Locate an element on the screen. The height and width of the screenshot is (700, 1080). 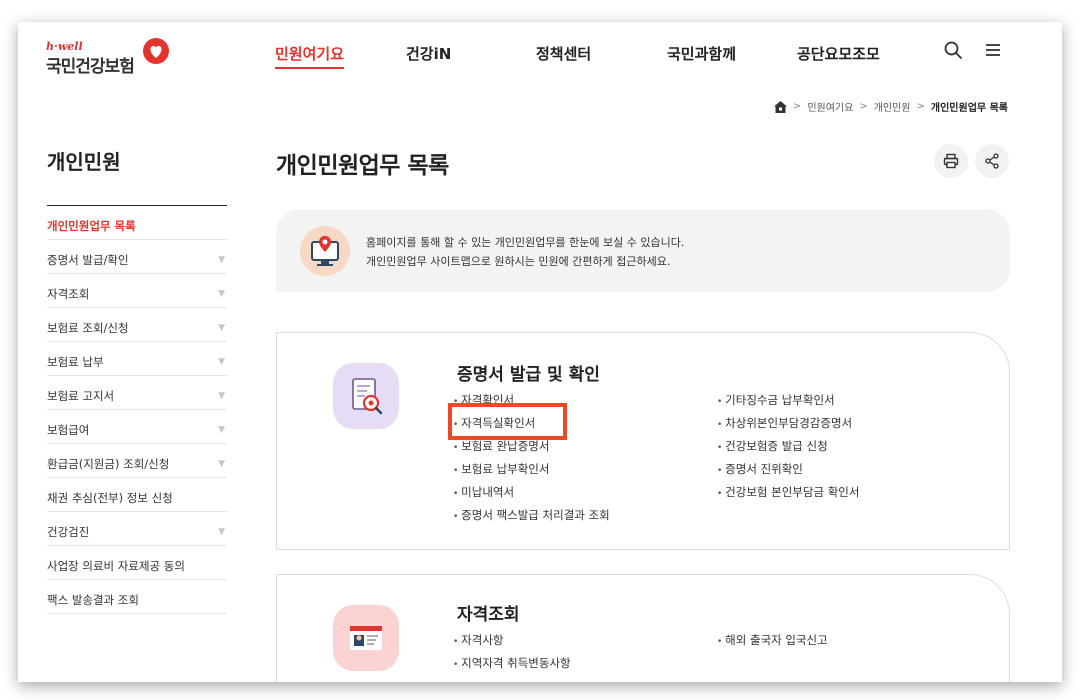
sidebar-item-label: 보험료 조회/신청 is located at coordinates (88, 327).